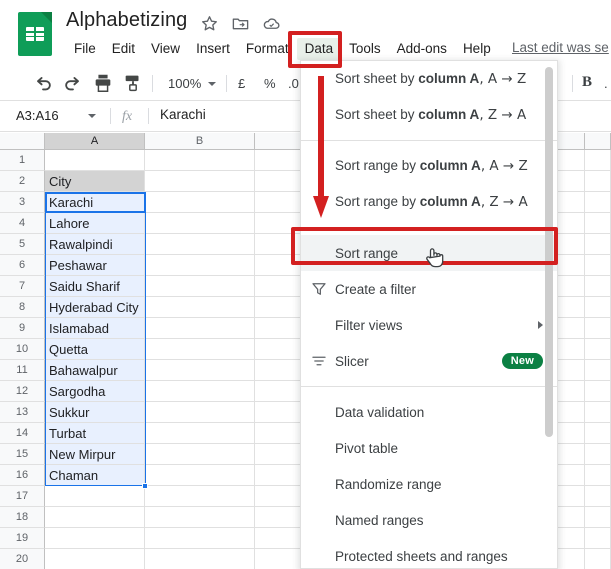  Describe the element at coordinates (429, 79) in the screenshot. I see `menu-sort-sheet-az: Sort sheet by column A, A → Z` at that location.